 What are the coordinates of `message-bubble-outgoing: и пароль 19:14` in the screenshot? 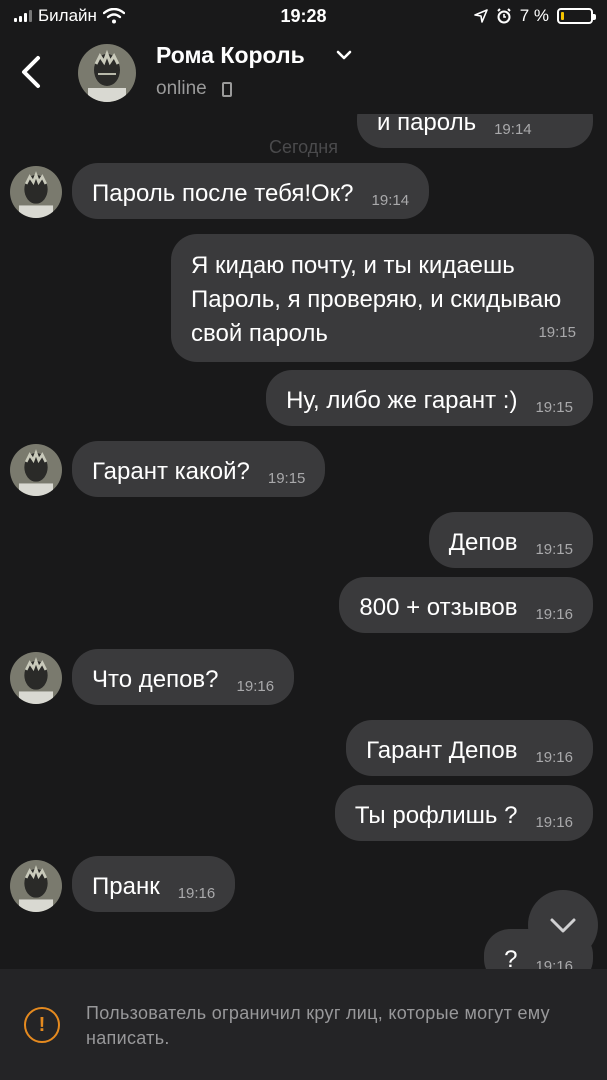 It's located at (475, 131).